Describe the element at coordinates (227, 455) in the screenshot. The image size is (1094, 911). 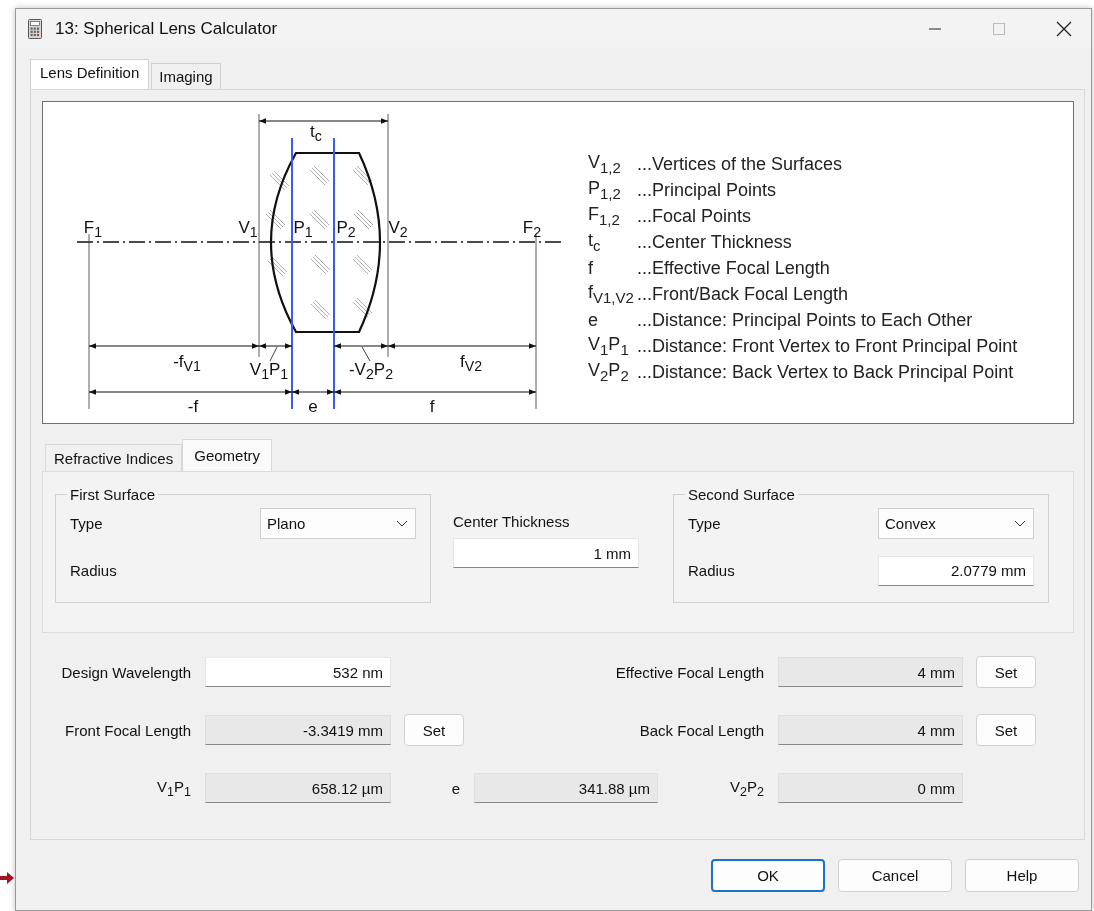
I see `tab: Geometry` at that location.